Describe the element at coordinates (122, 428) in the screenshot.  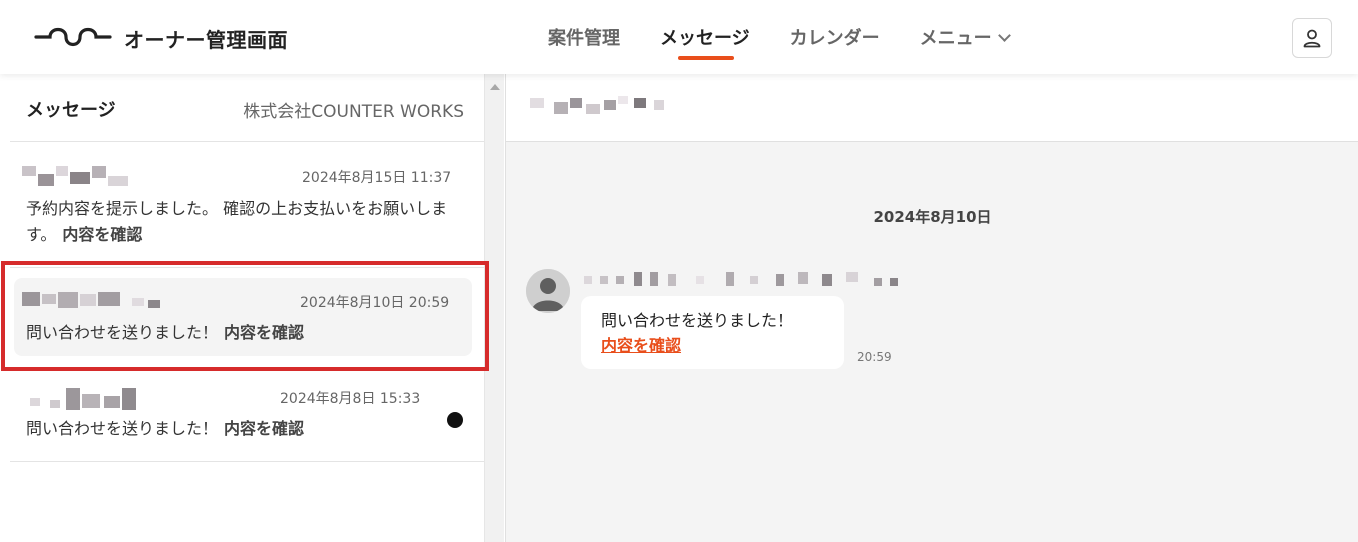
I see `thread-message: 問い合わせを送りました！` at that location.